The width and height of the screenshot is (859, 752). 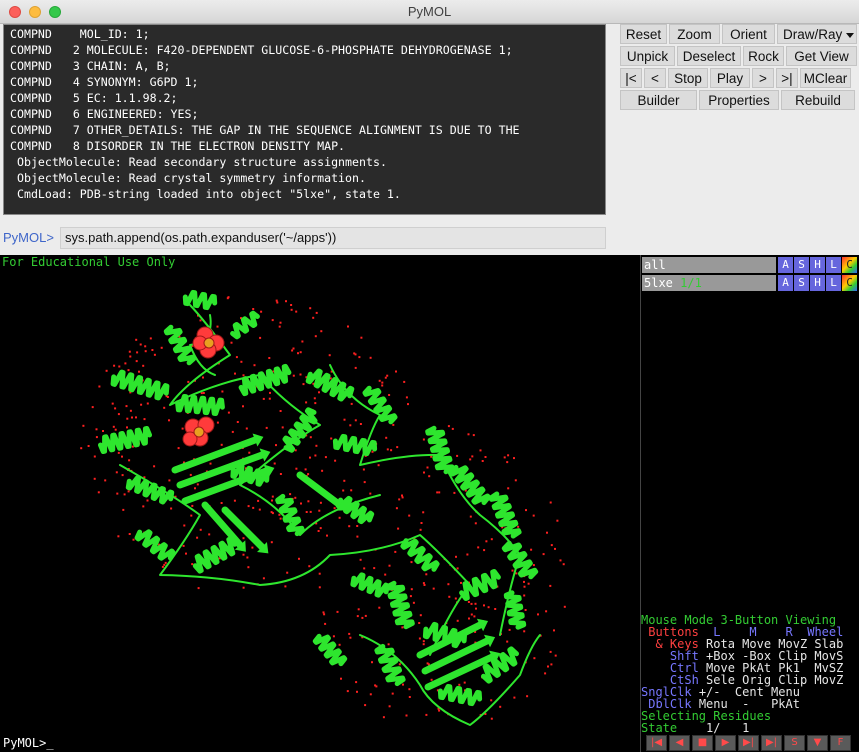 What do you see at coordinates (679, 743) in the screenshot?
I see `back-button: ◀` at bounding box center [679, 743].